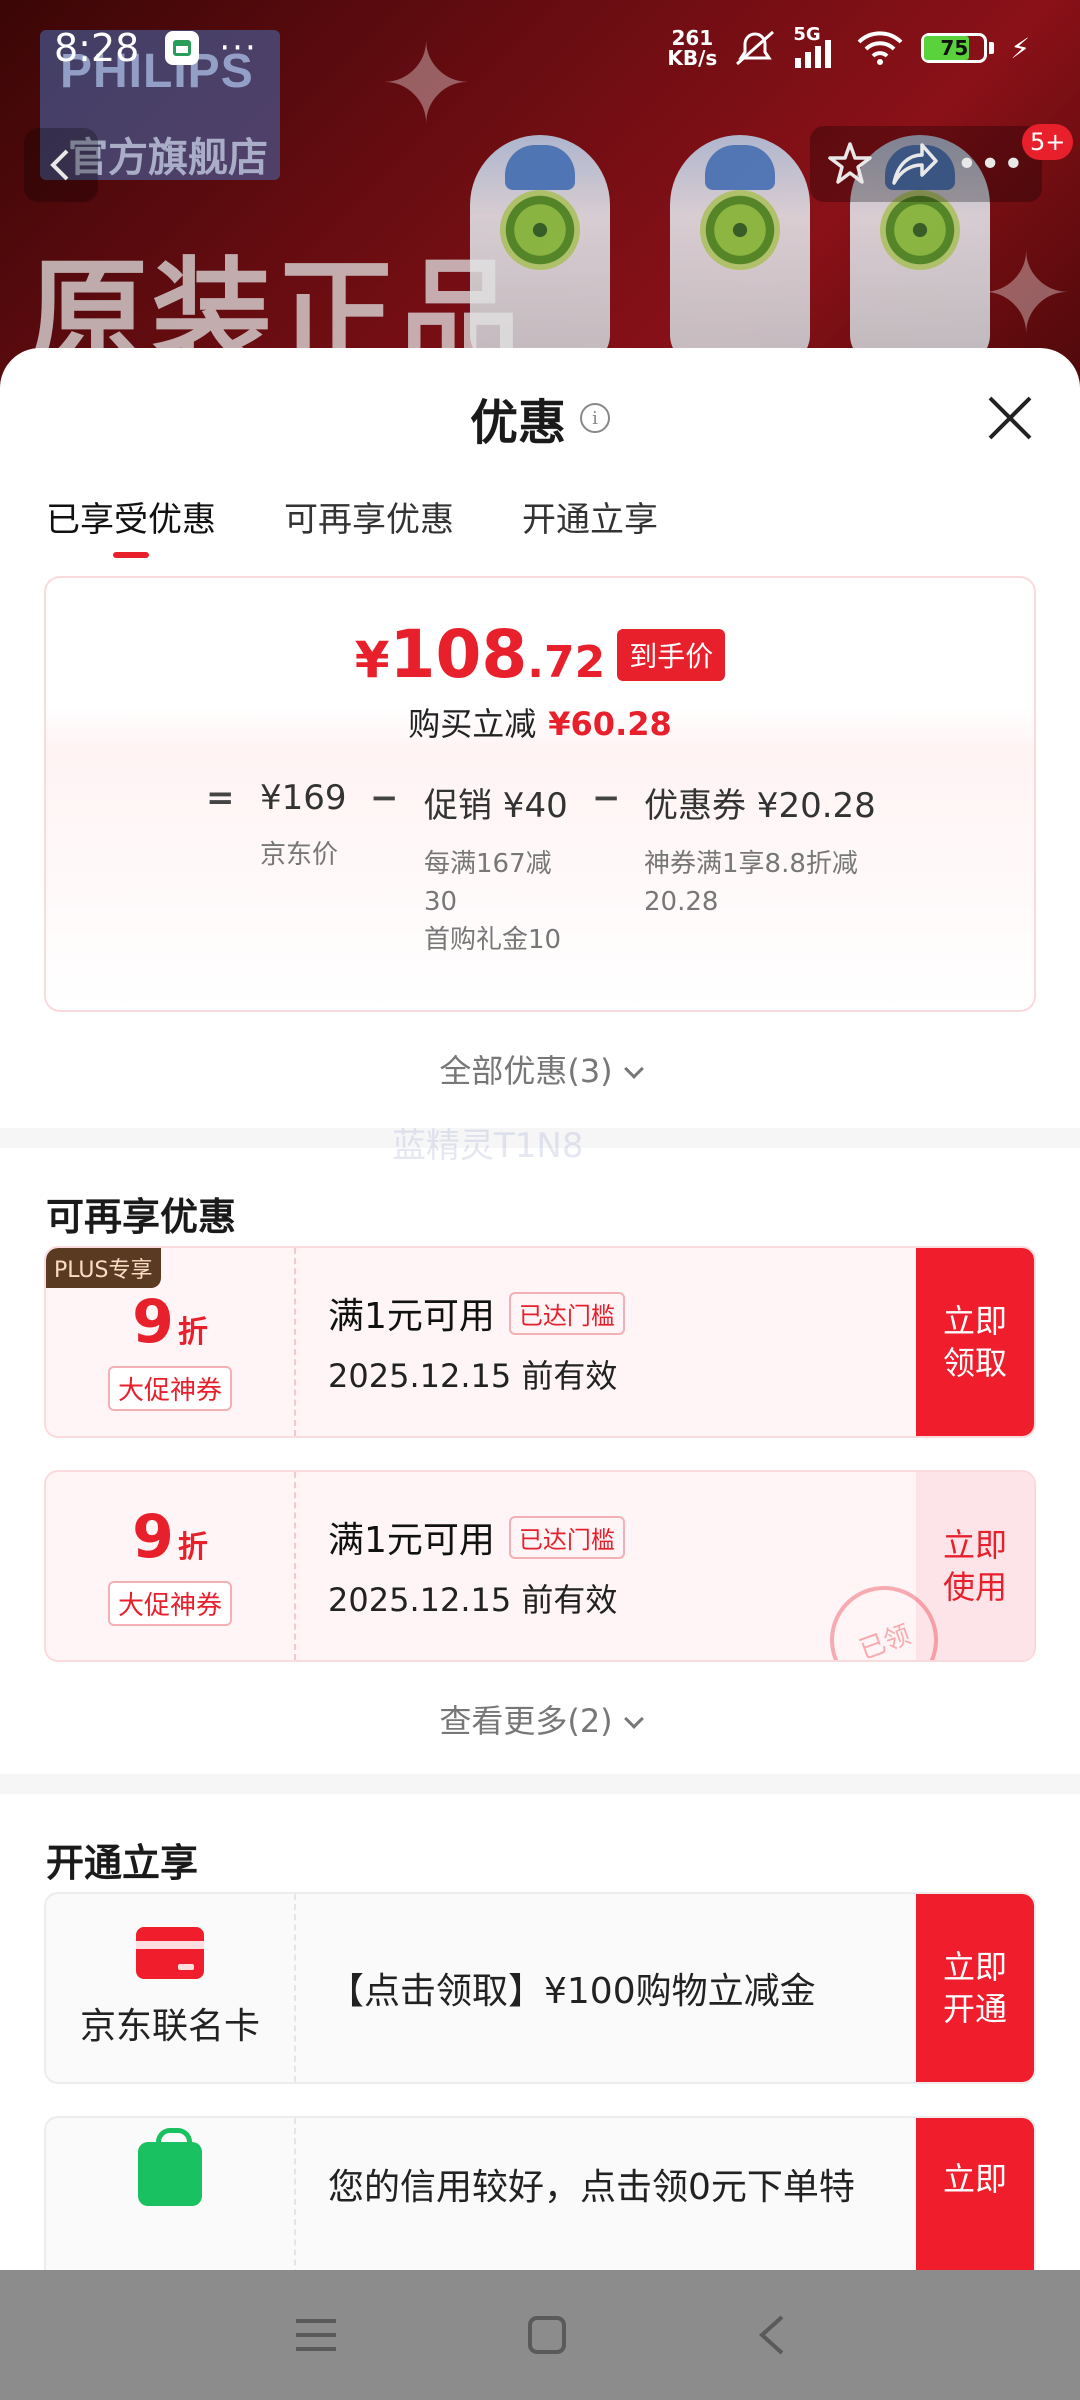 The image size is (1080, 2400). Describe the element at coordinates (141, 1217) in the screenshot. I see `reuse-section-title: 可再享优惠` at that location.